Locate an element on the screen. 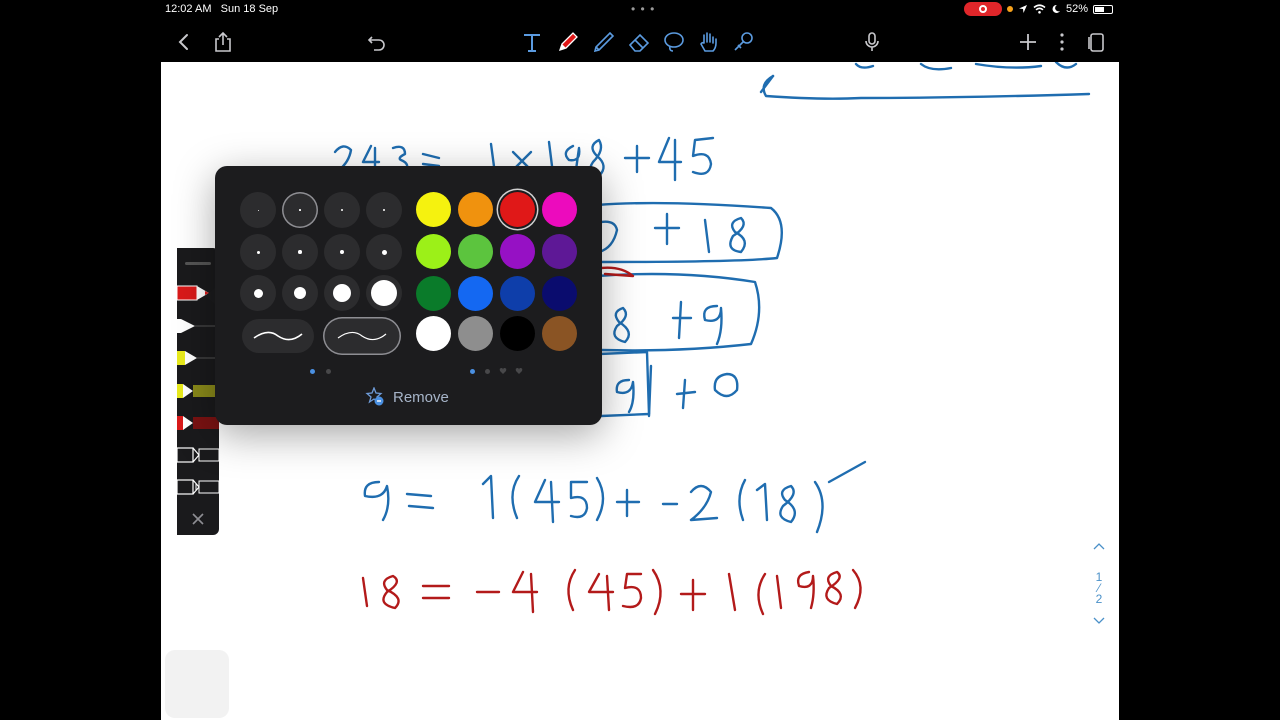 Image resolution: width=1280 pixels, height=720 pixels. shape-tool-icon is located at coordinates (744, 42).